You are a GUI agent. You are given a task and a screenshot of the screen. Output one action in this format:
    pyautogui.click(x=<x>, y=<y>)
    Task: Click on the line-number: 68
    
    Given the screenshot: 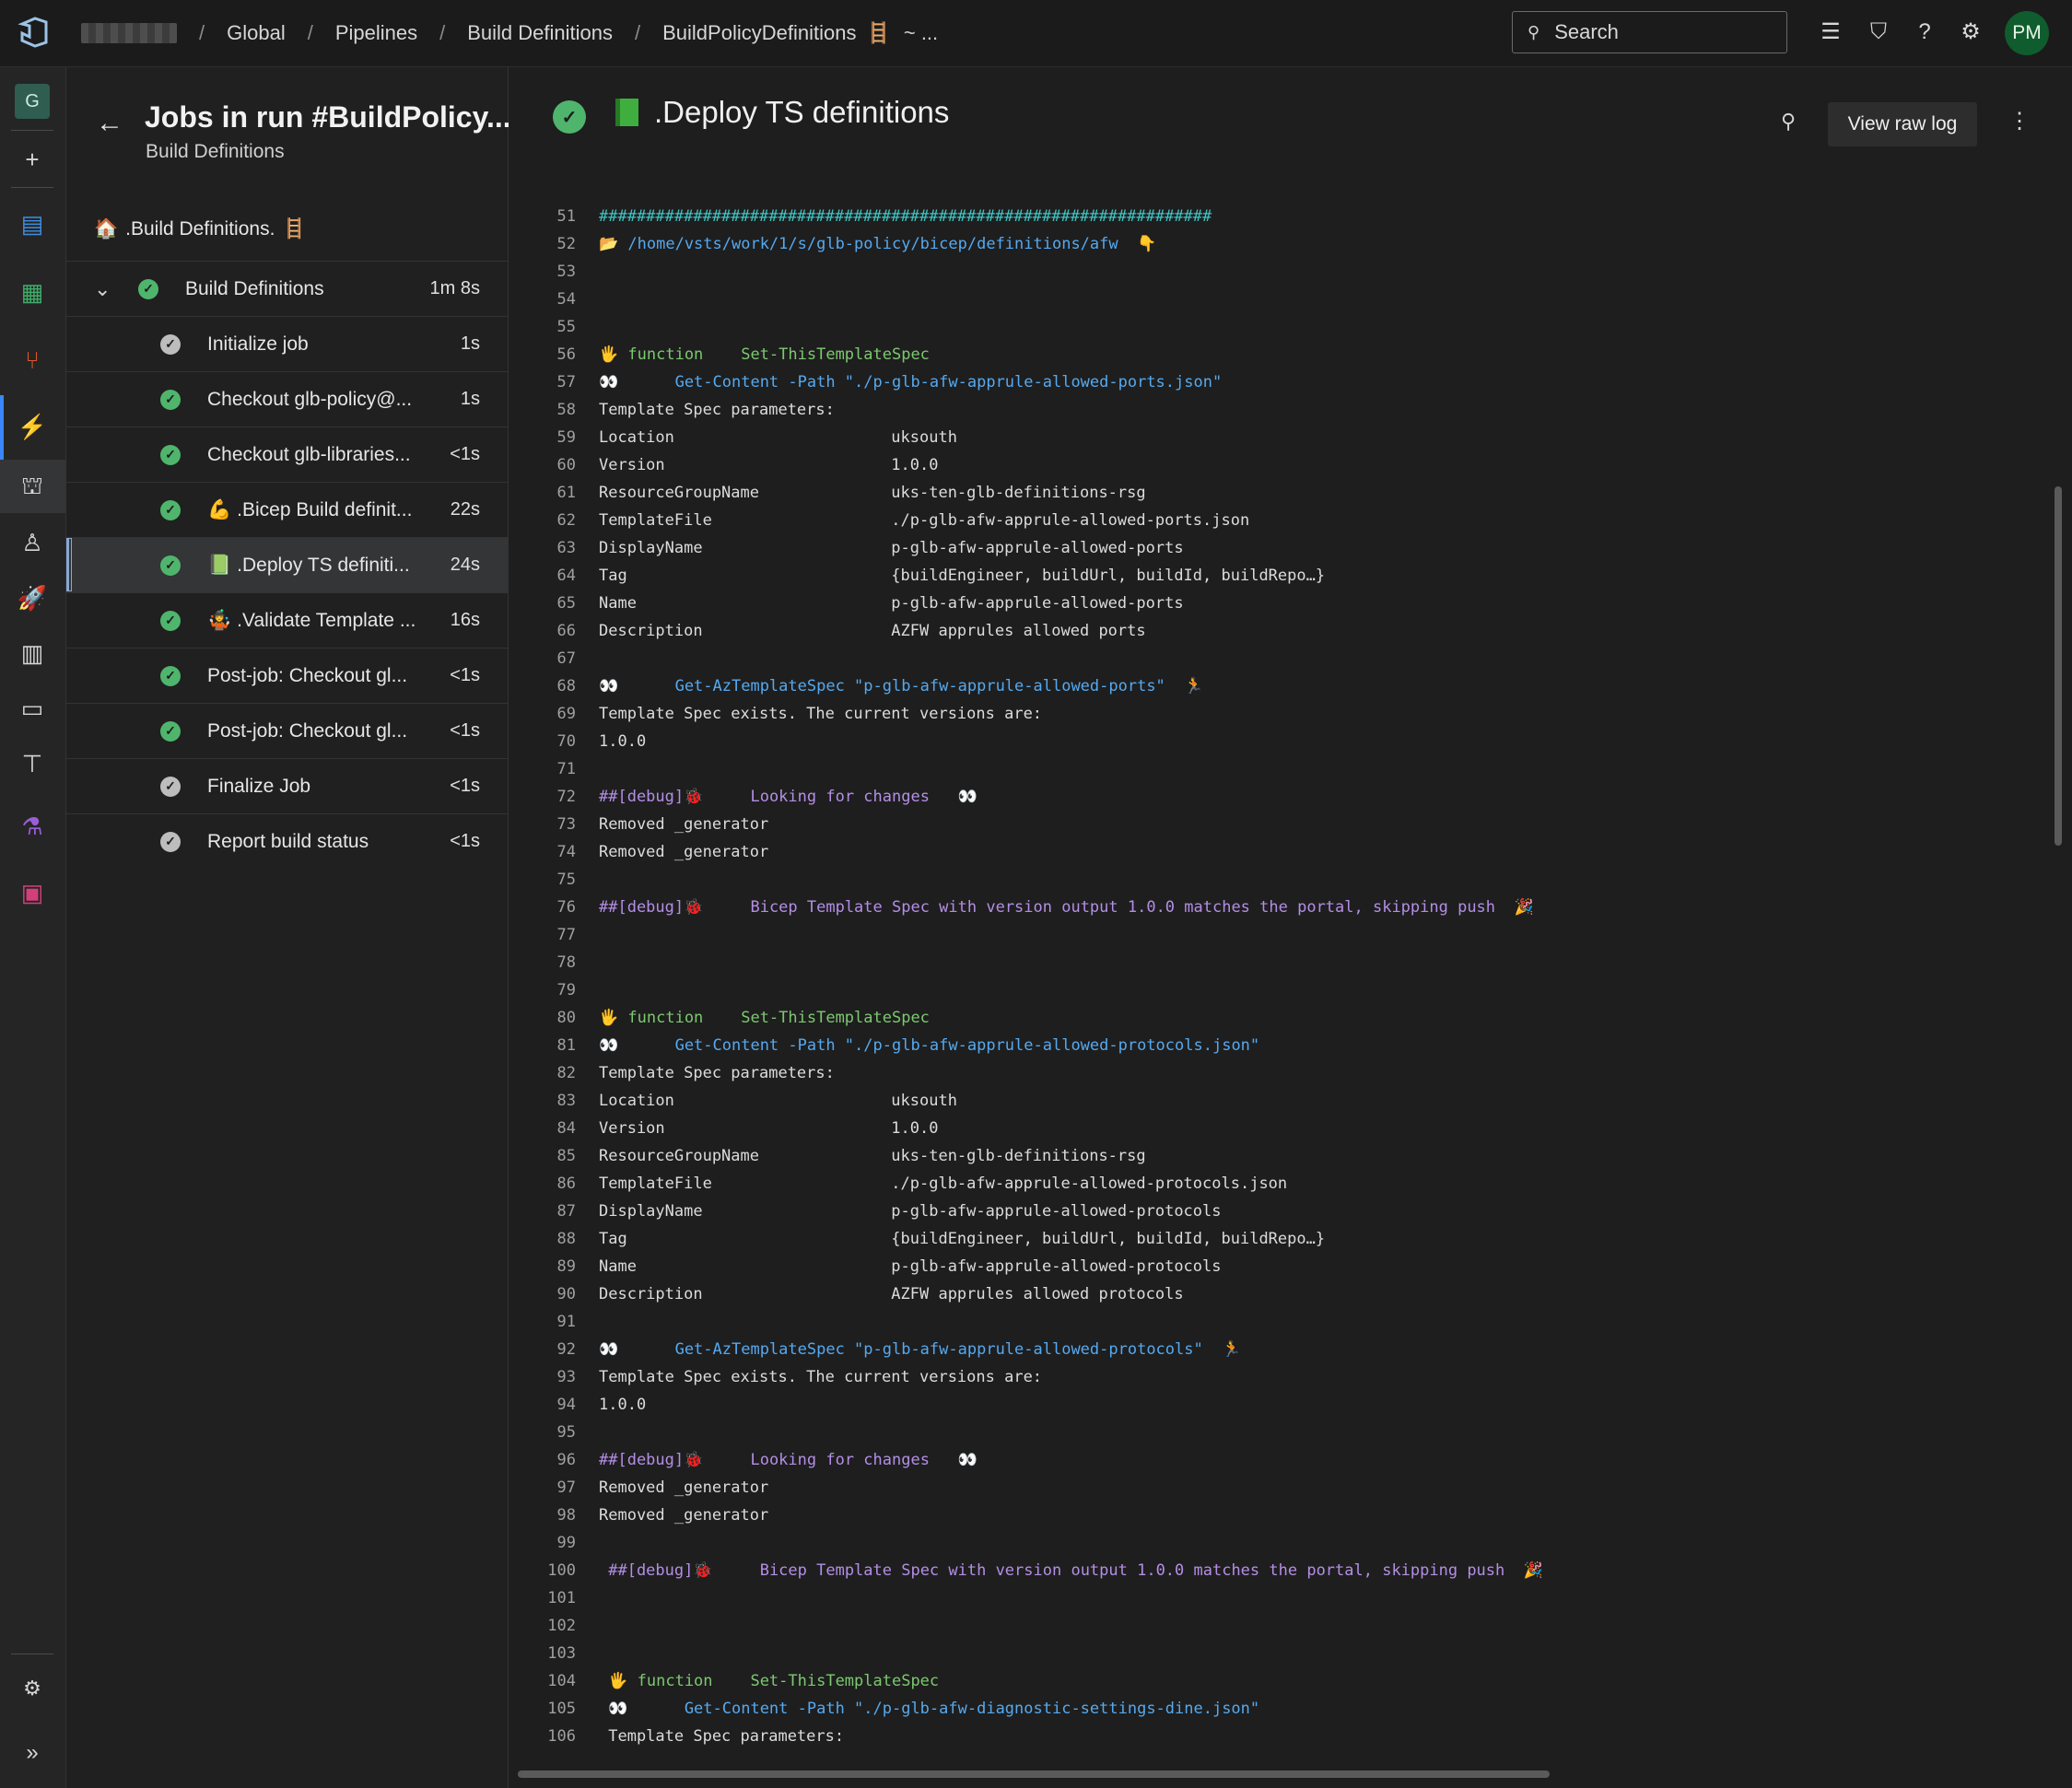 What is the action you would take?
    pyautogui.click(x=542, y=686)
    